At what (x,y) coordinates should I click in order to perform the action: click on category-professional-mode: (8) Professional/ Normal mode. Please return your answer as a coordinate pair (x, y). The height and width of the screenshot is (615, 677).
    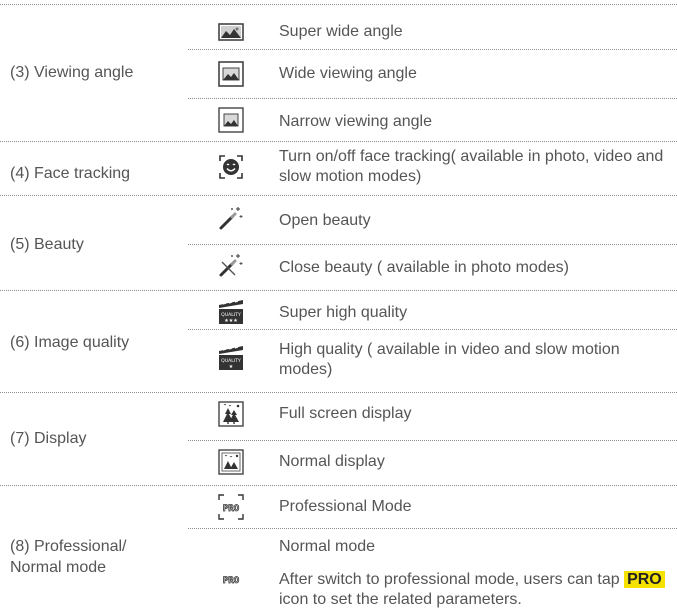
    Looking at the image, I should click on (68, 557).